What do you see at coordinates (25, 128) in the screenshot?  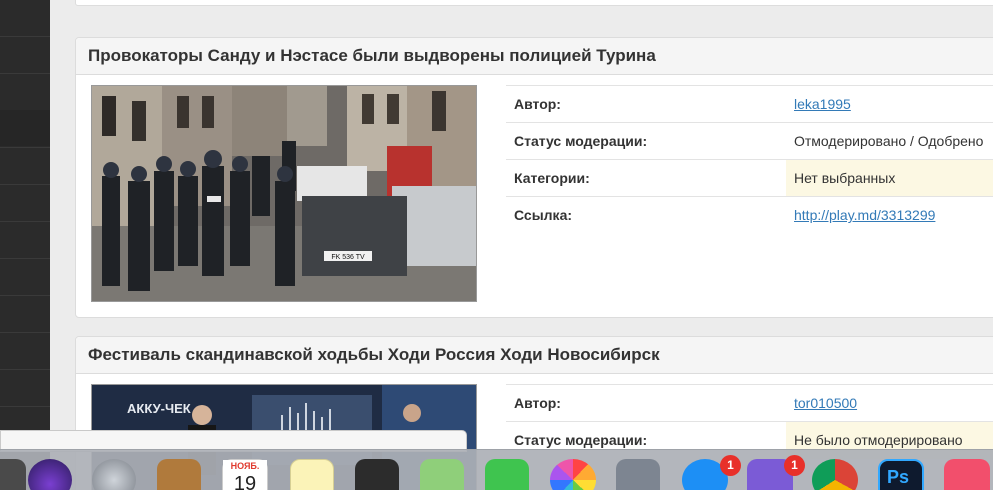 I see `sidebar-item-active` at bounding box center [25, 128].